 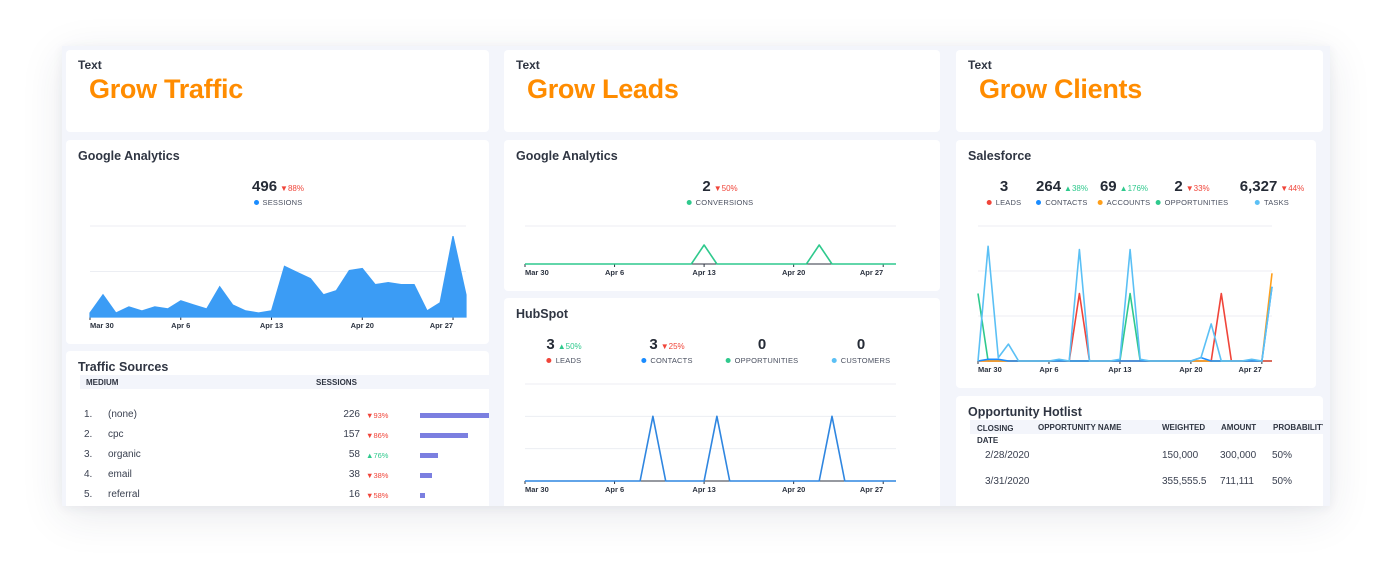 I want to click on row-rank: 1., so click(x=88, y=414).